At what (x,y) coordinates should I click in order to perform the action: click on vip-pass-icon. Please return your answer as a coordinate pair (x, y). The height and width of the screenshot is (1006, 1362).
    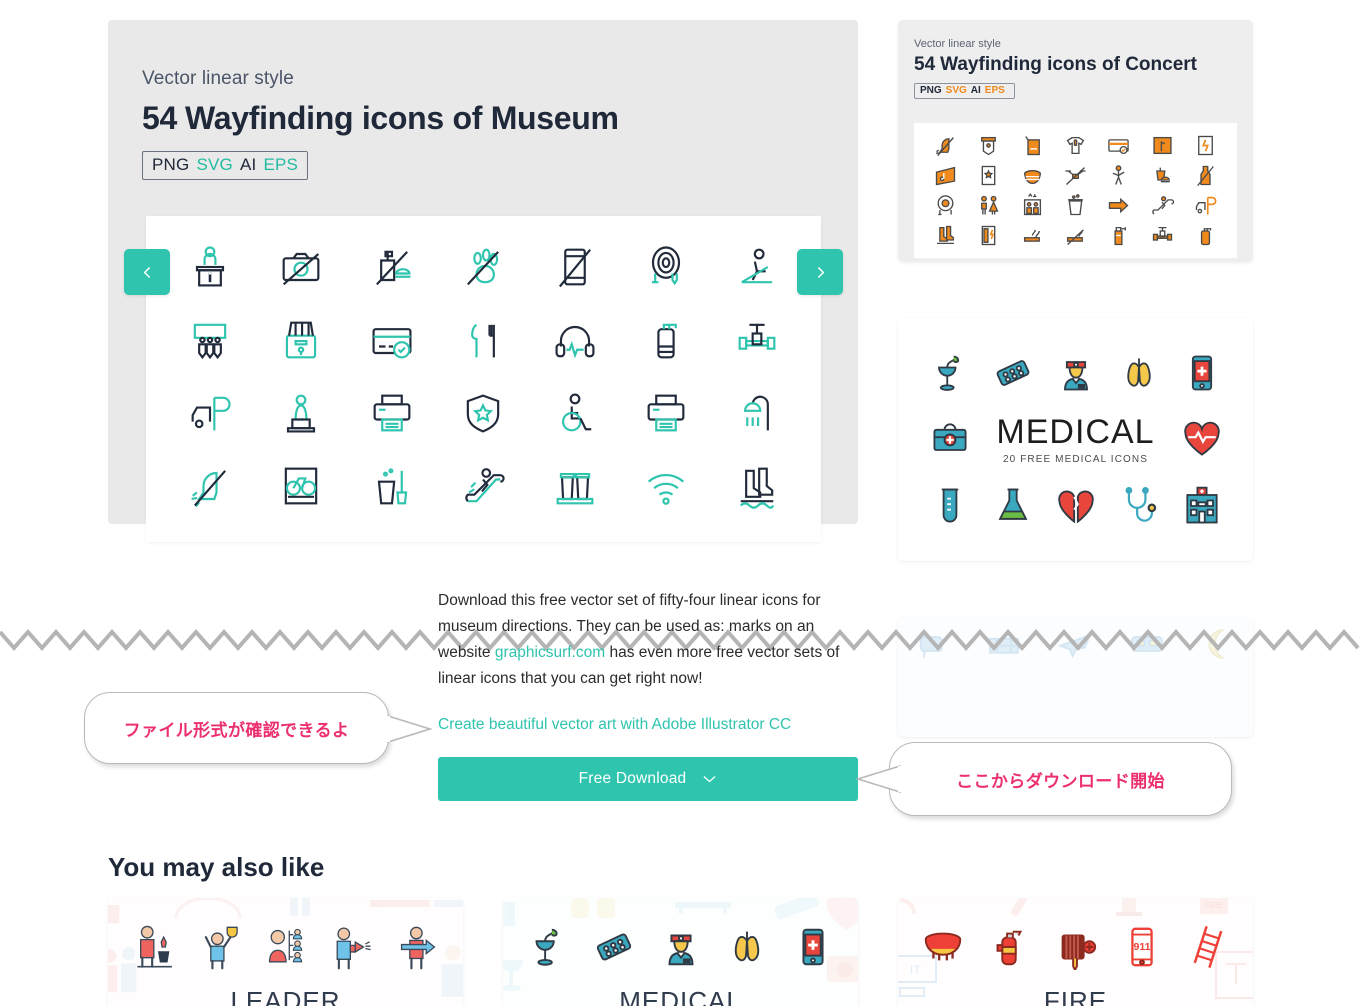
    Looking at the image, I should click on (1032, 146).